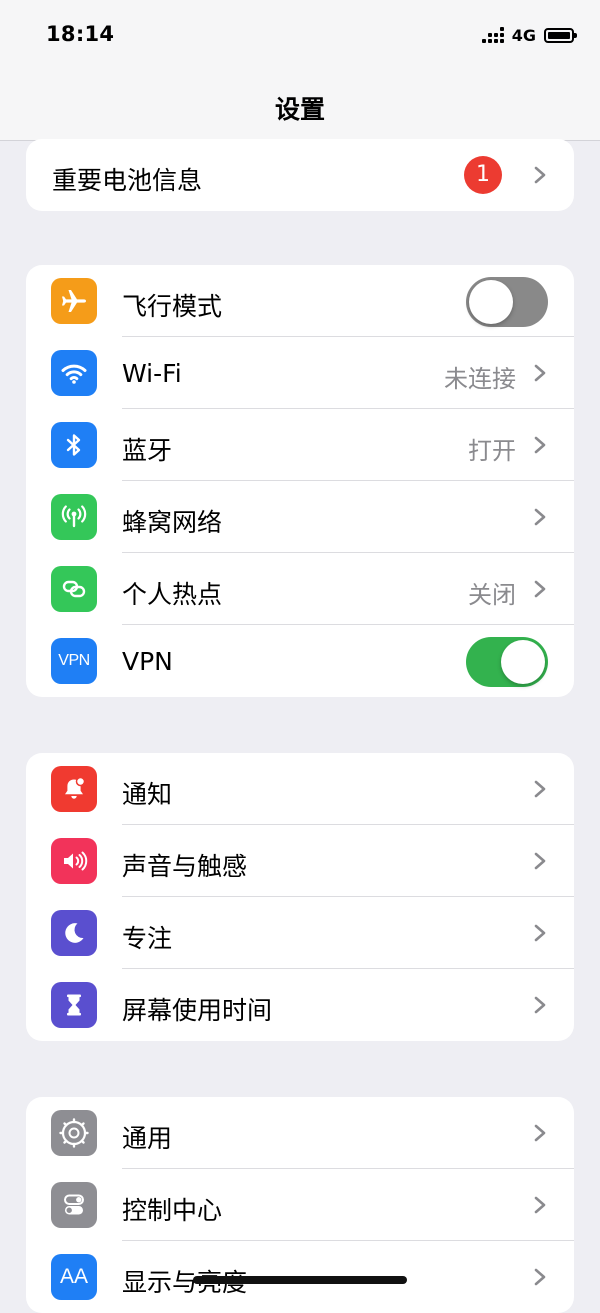 Image resolution: width=600 pixels, height=1313 pixels. Describe the element at coordinates (300, 373) in the screenshot. I see `wifi-row: Wi-Fi 未连接` at that location.